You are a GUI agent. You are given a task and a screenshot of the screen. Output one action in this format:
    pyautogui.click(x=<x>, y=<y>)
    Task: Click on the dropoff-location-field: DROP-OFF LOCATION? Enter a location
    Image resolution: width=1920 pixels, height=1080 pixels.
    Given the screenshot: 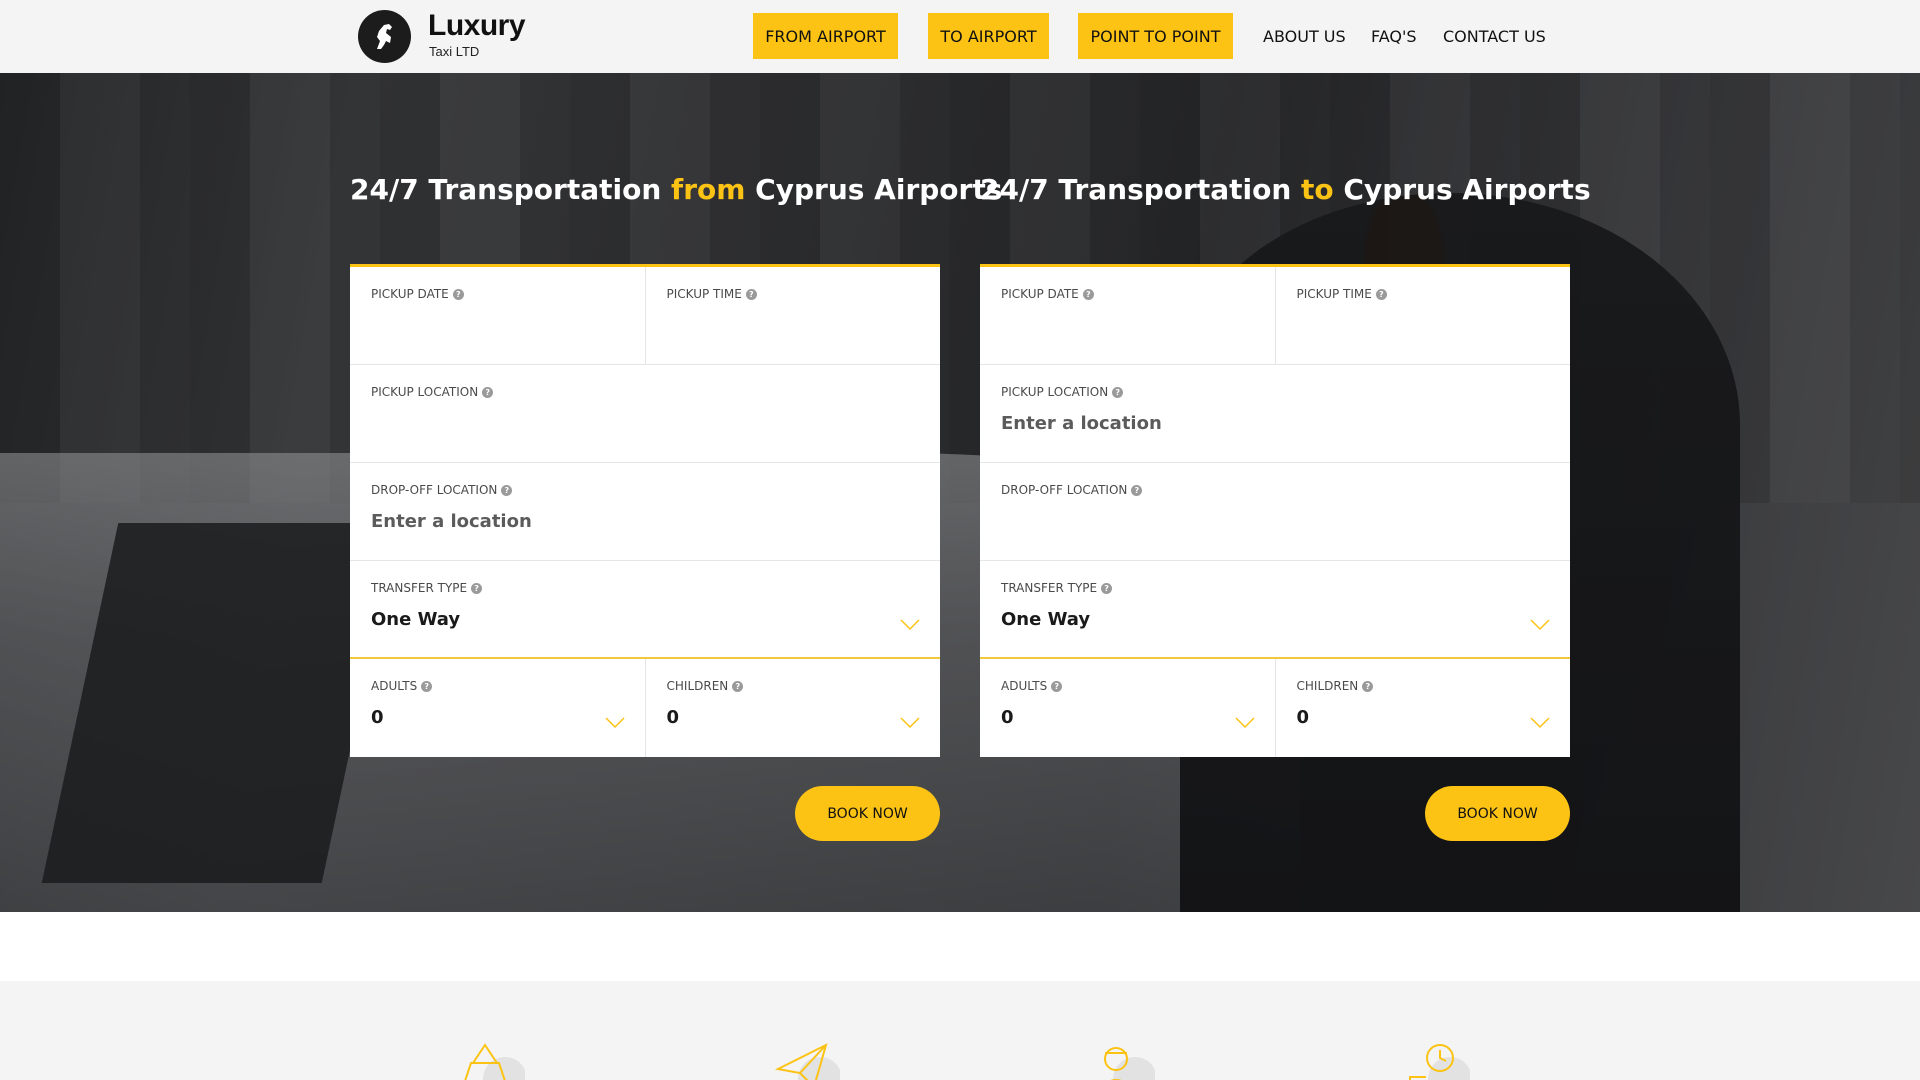 What is the action you would take?
    pyautogui.click(x=645, y=511)
    